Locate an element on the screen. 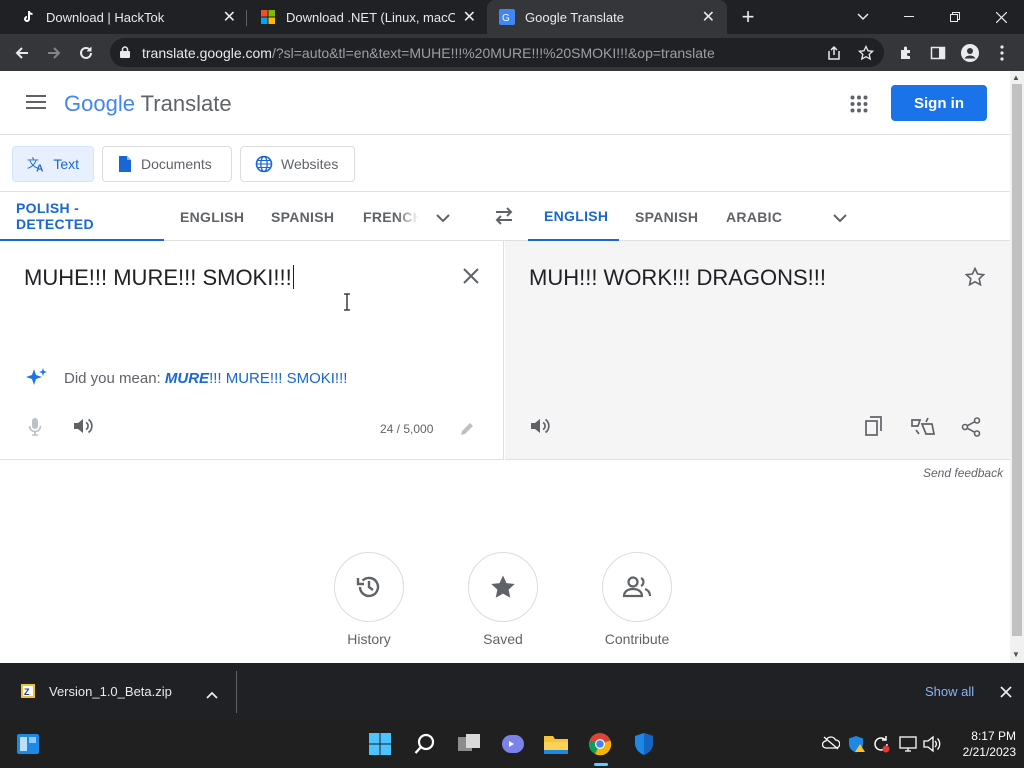  windows-taskbar: 8:17 PM 2/21/2023 is located at coordinates (512, 744).